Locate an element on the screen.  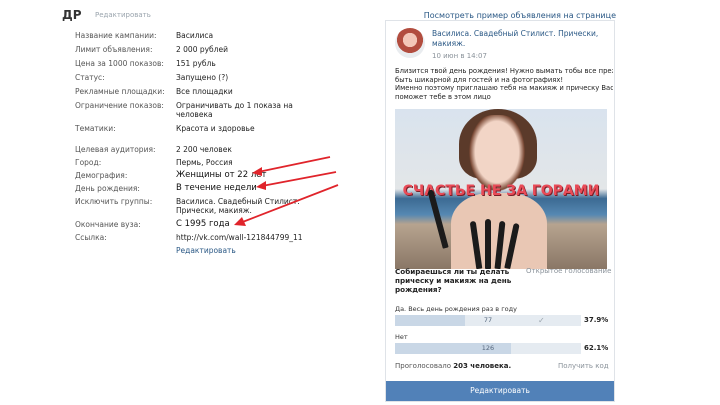
param-label: Тематики: is located at coordinates (95, 128).